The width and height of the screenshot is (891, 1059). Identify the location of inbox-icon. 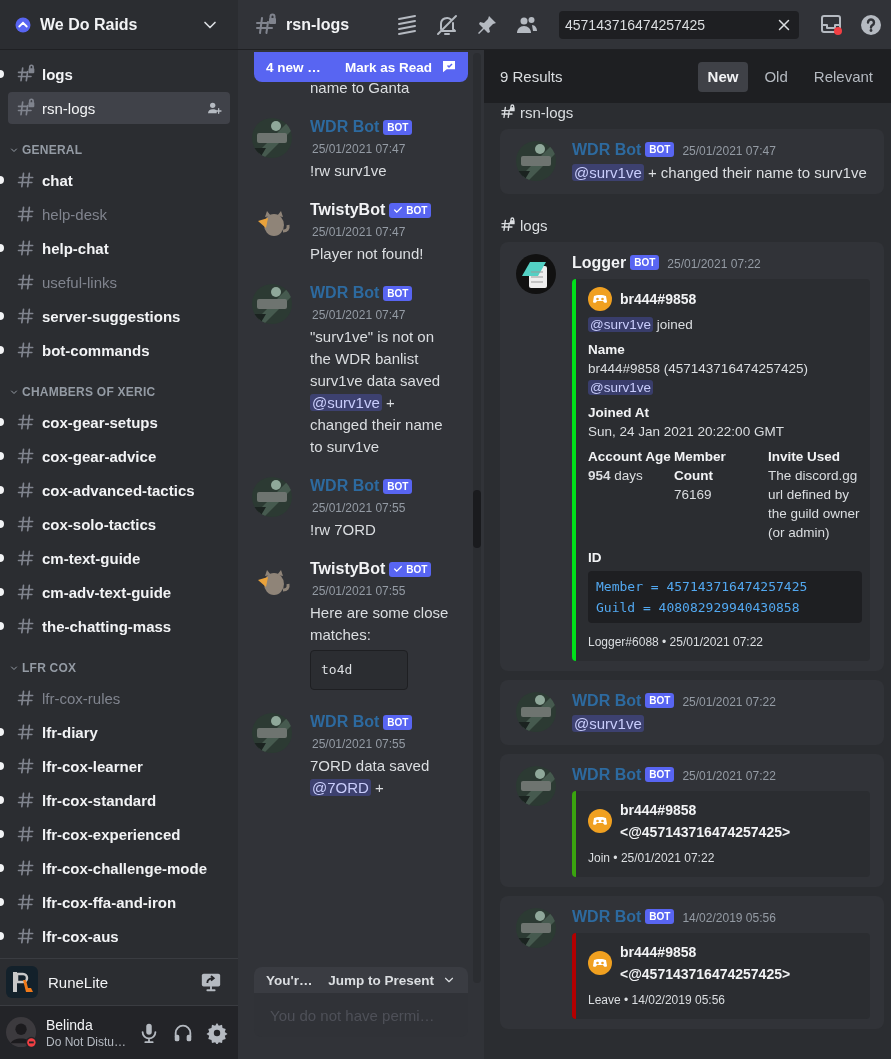
(831, 24).